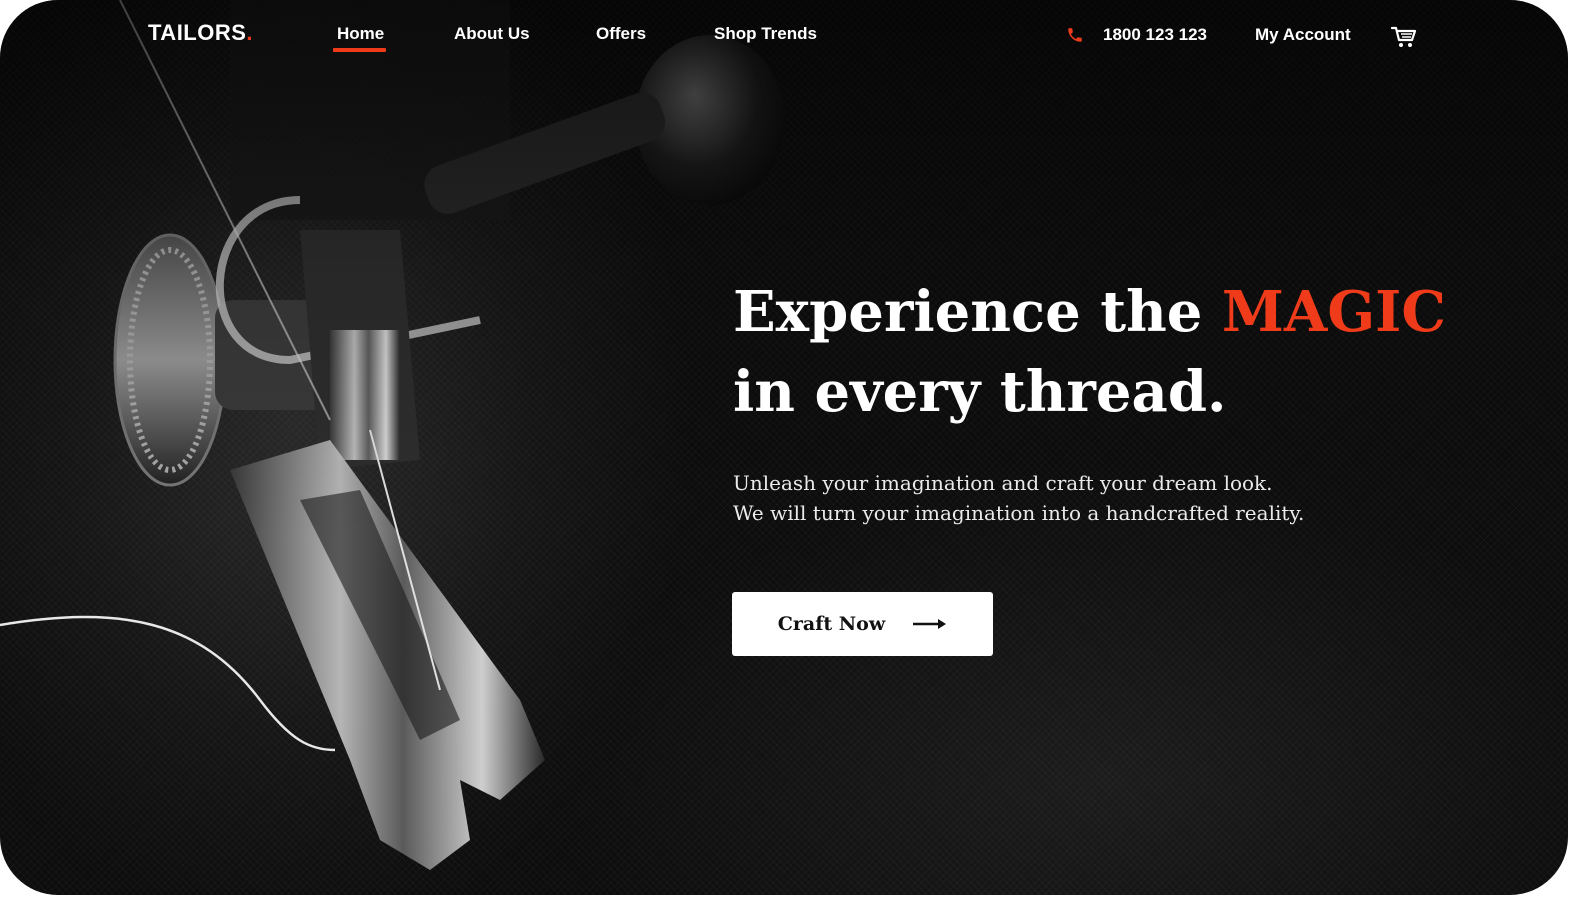 The image size is (1576, 900). I want to click on brand-logo: TAILORS., so click(200, 33).